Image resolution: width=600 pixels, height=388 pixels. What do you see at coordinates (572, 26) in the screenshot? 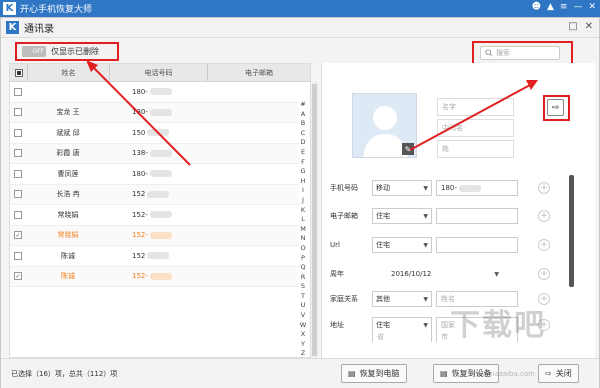
I see `maximize-icon: □` at bounding box center [572, 26].